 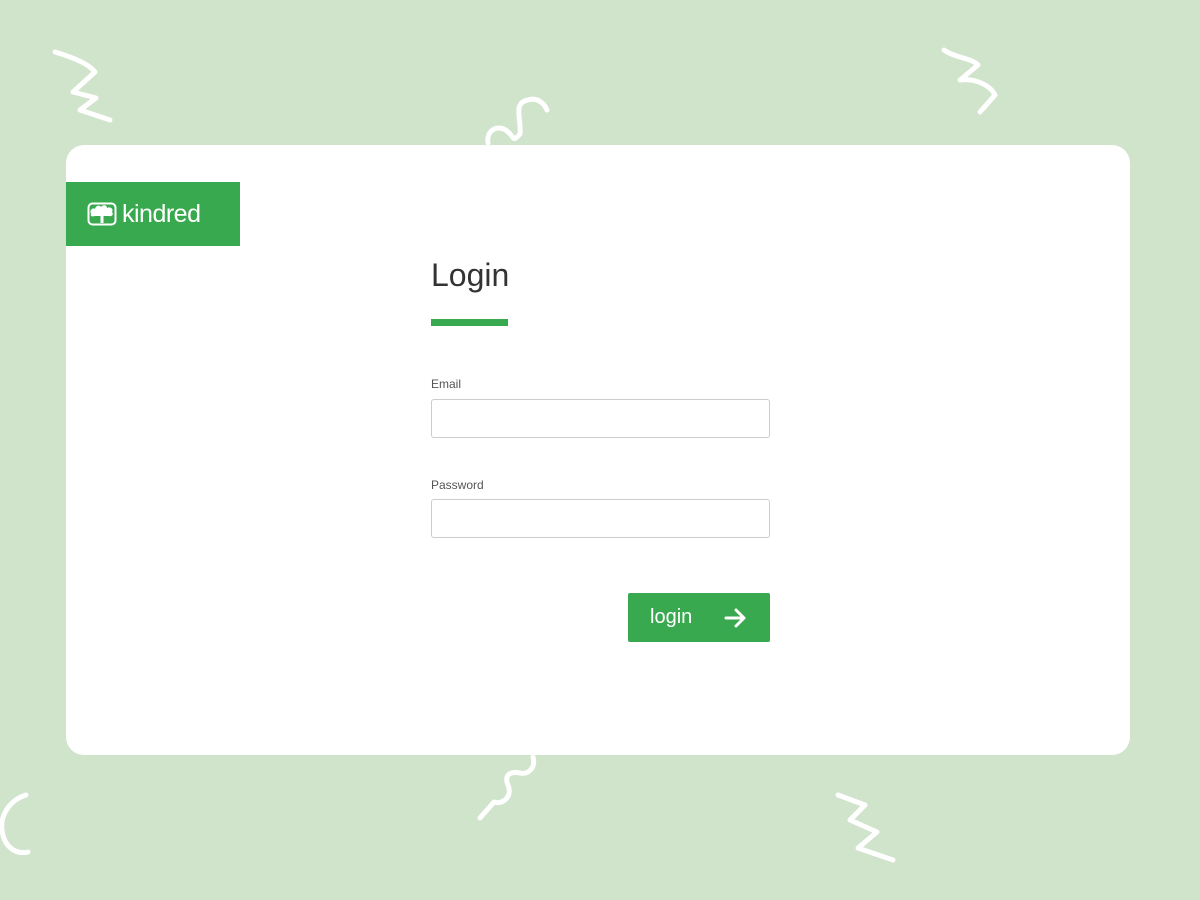 I want to click on title-underline, so click(x=469, y=322).